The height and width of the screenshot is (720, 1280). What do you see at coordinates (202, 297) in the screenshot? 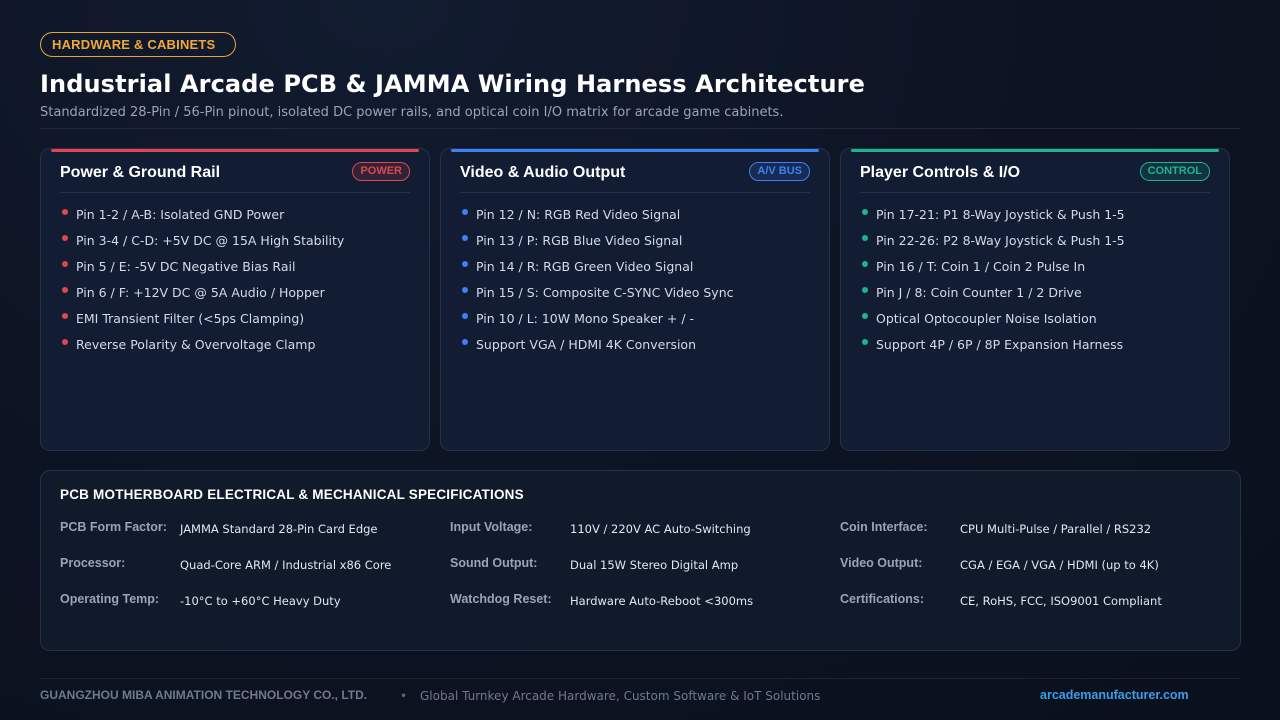
I see `list-item: Pin 6 / F: +12V DC @ 5A Audio / Hopper` at bounding box center [202, 297].